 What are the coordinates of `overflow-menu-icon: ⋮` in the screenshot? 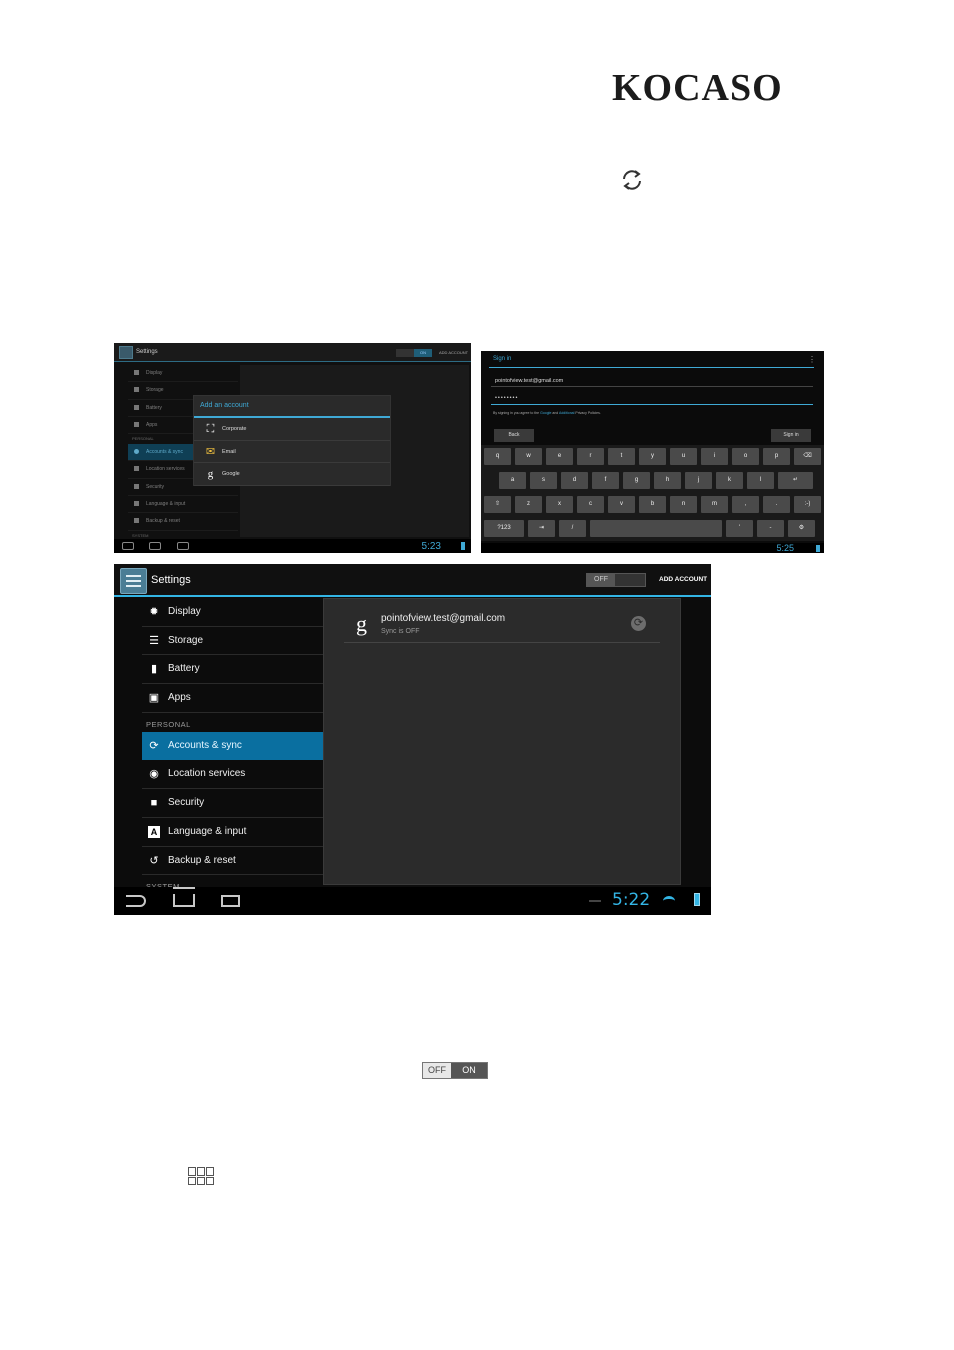 It's located at (812, 359).